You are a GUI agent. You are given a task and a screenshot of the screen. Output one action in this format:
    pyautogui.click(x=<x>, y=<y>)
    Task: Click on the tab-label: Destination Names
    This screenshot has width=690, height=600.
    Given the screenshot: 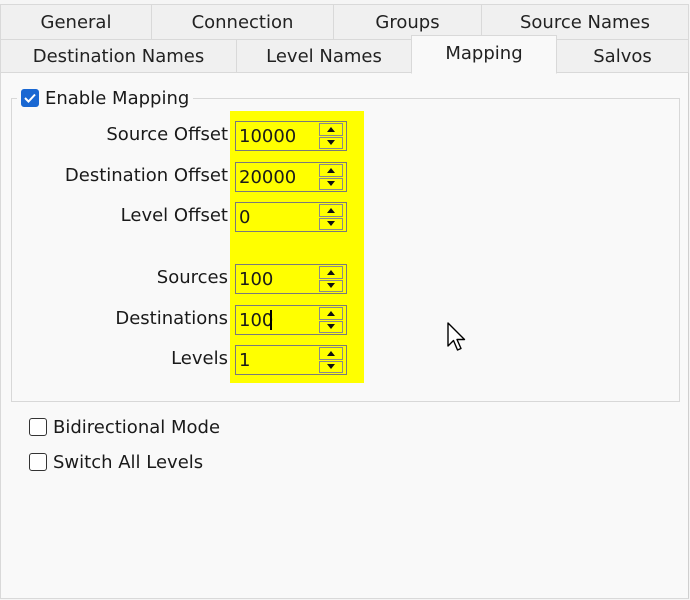 What is the action you would take?
    pyautogui.click(x=118, y=56)
    